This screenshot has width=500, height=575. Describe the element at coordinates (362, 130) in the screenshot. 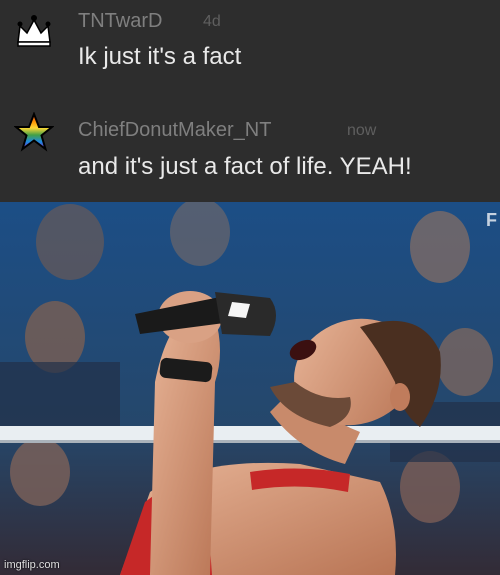

I see `comment-timestamp: now` at that location.